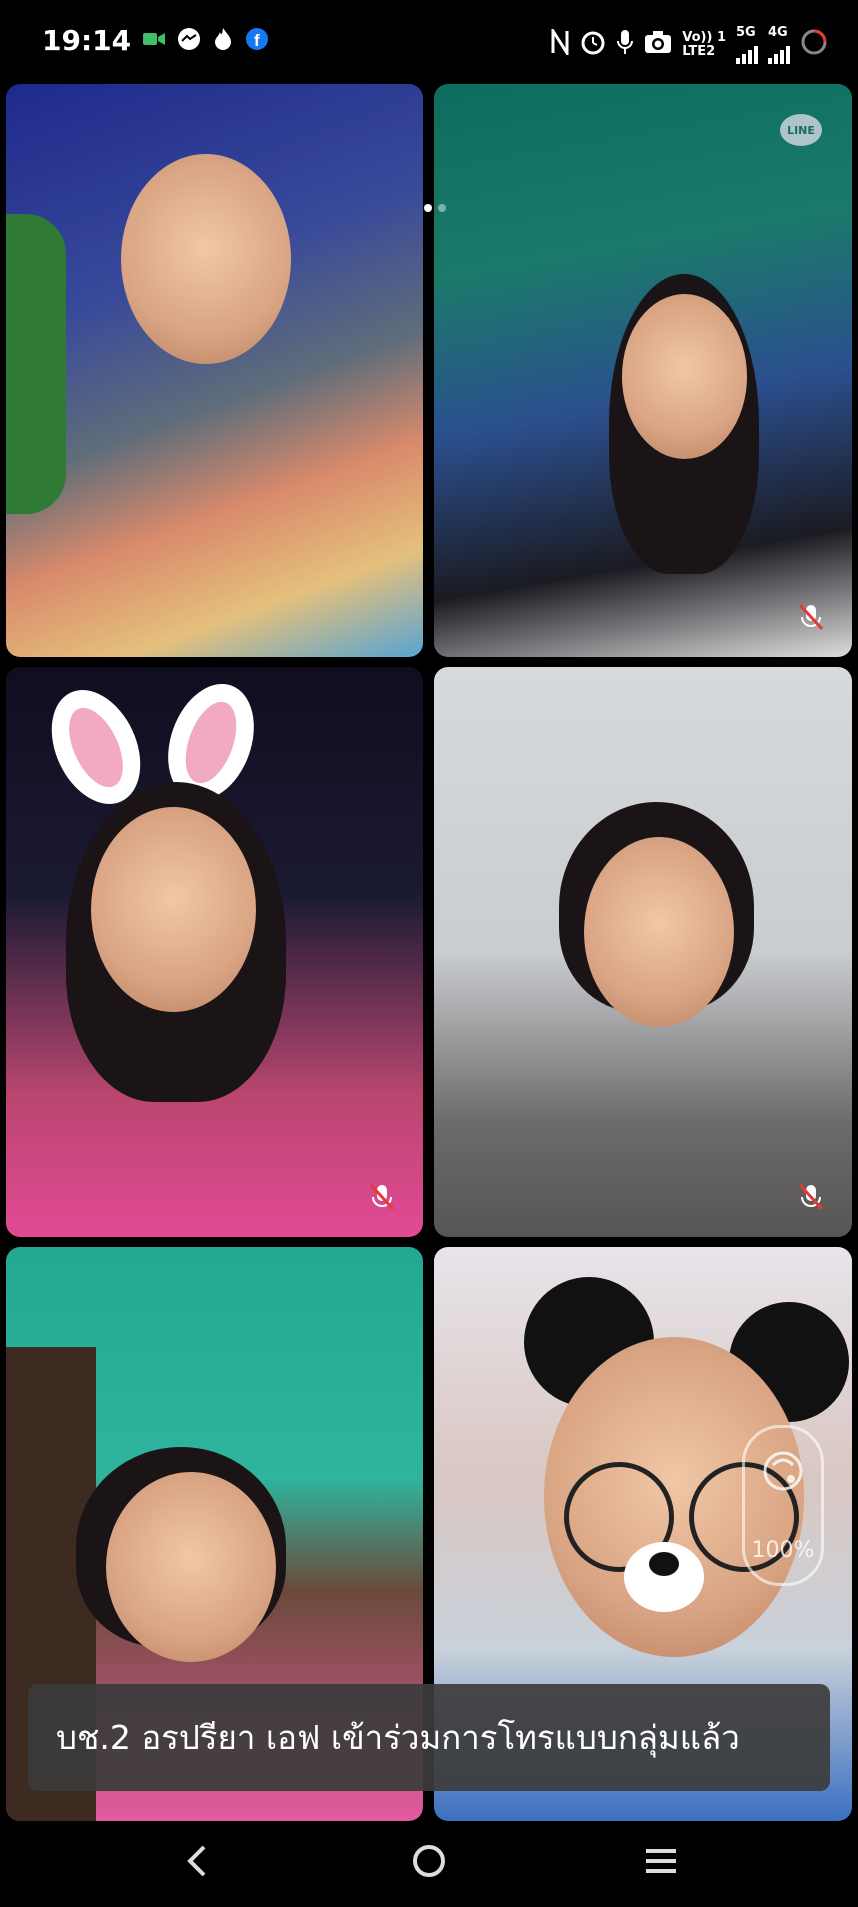 This screenshot has width=858, height=1907. I want to click on clock: 19:14, so click(87, 40).